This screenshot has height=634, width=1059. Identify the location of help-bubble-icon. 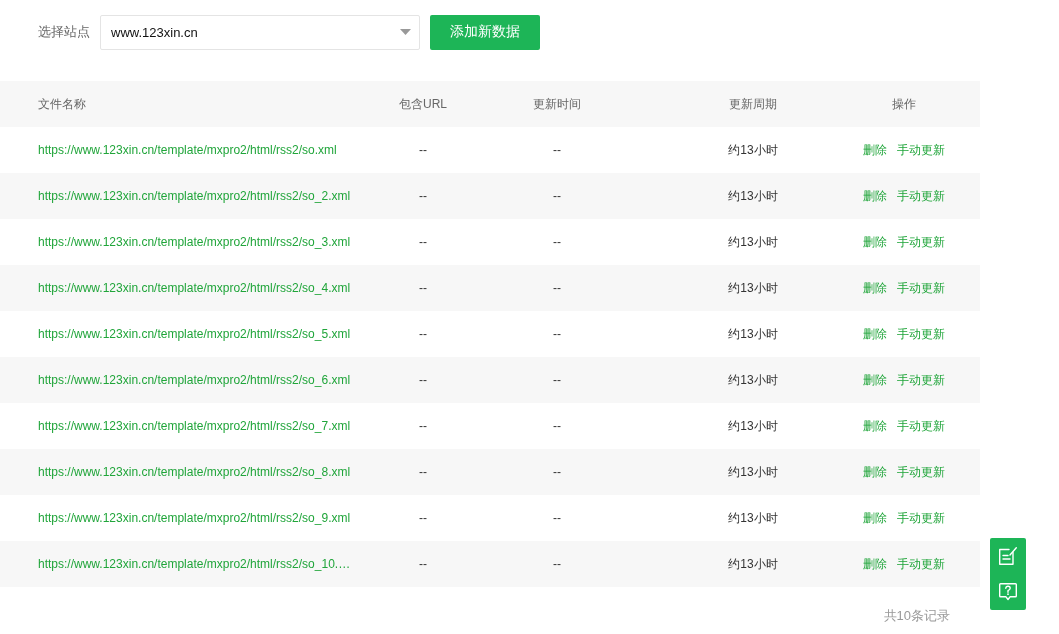
(1008, 592).